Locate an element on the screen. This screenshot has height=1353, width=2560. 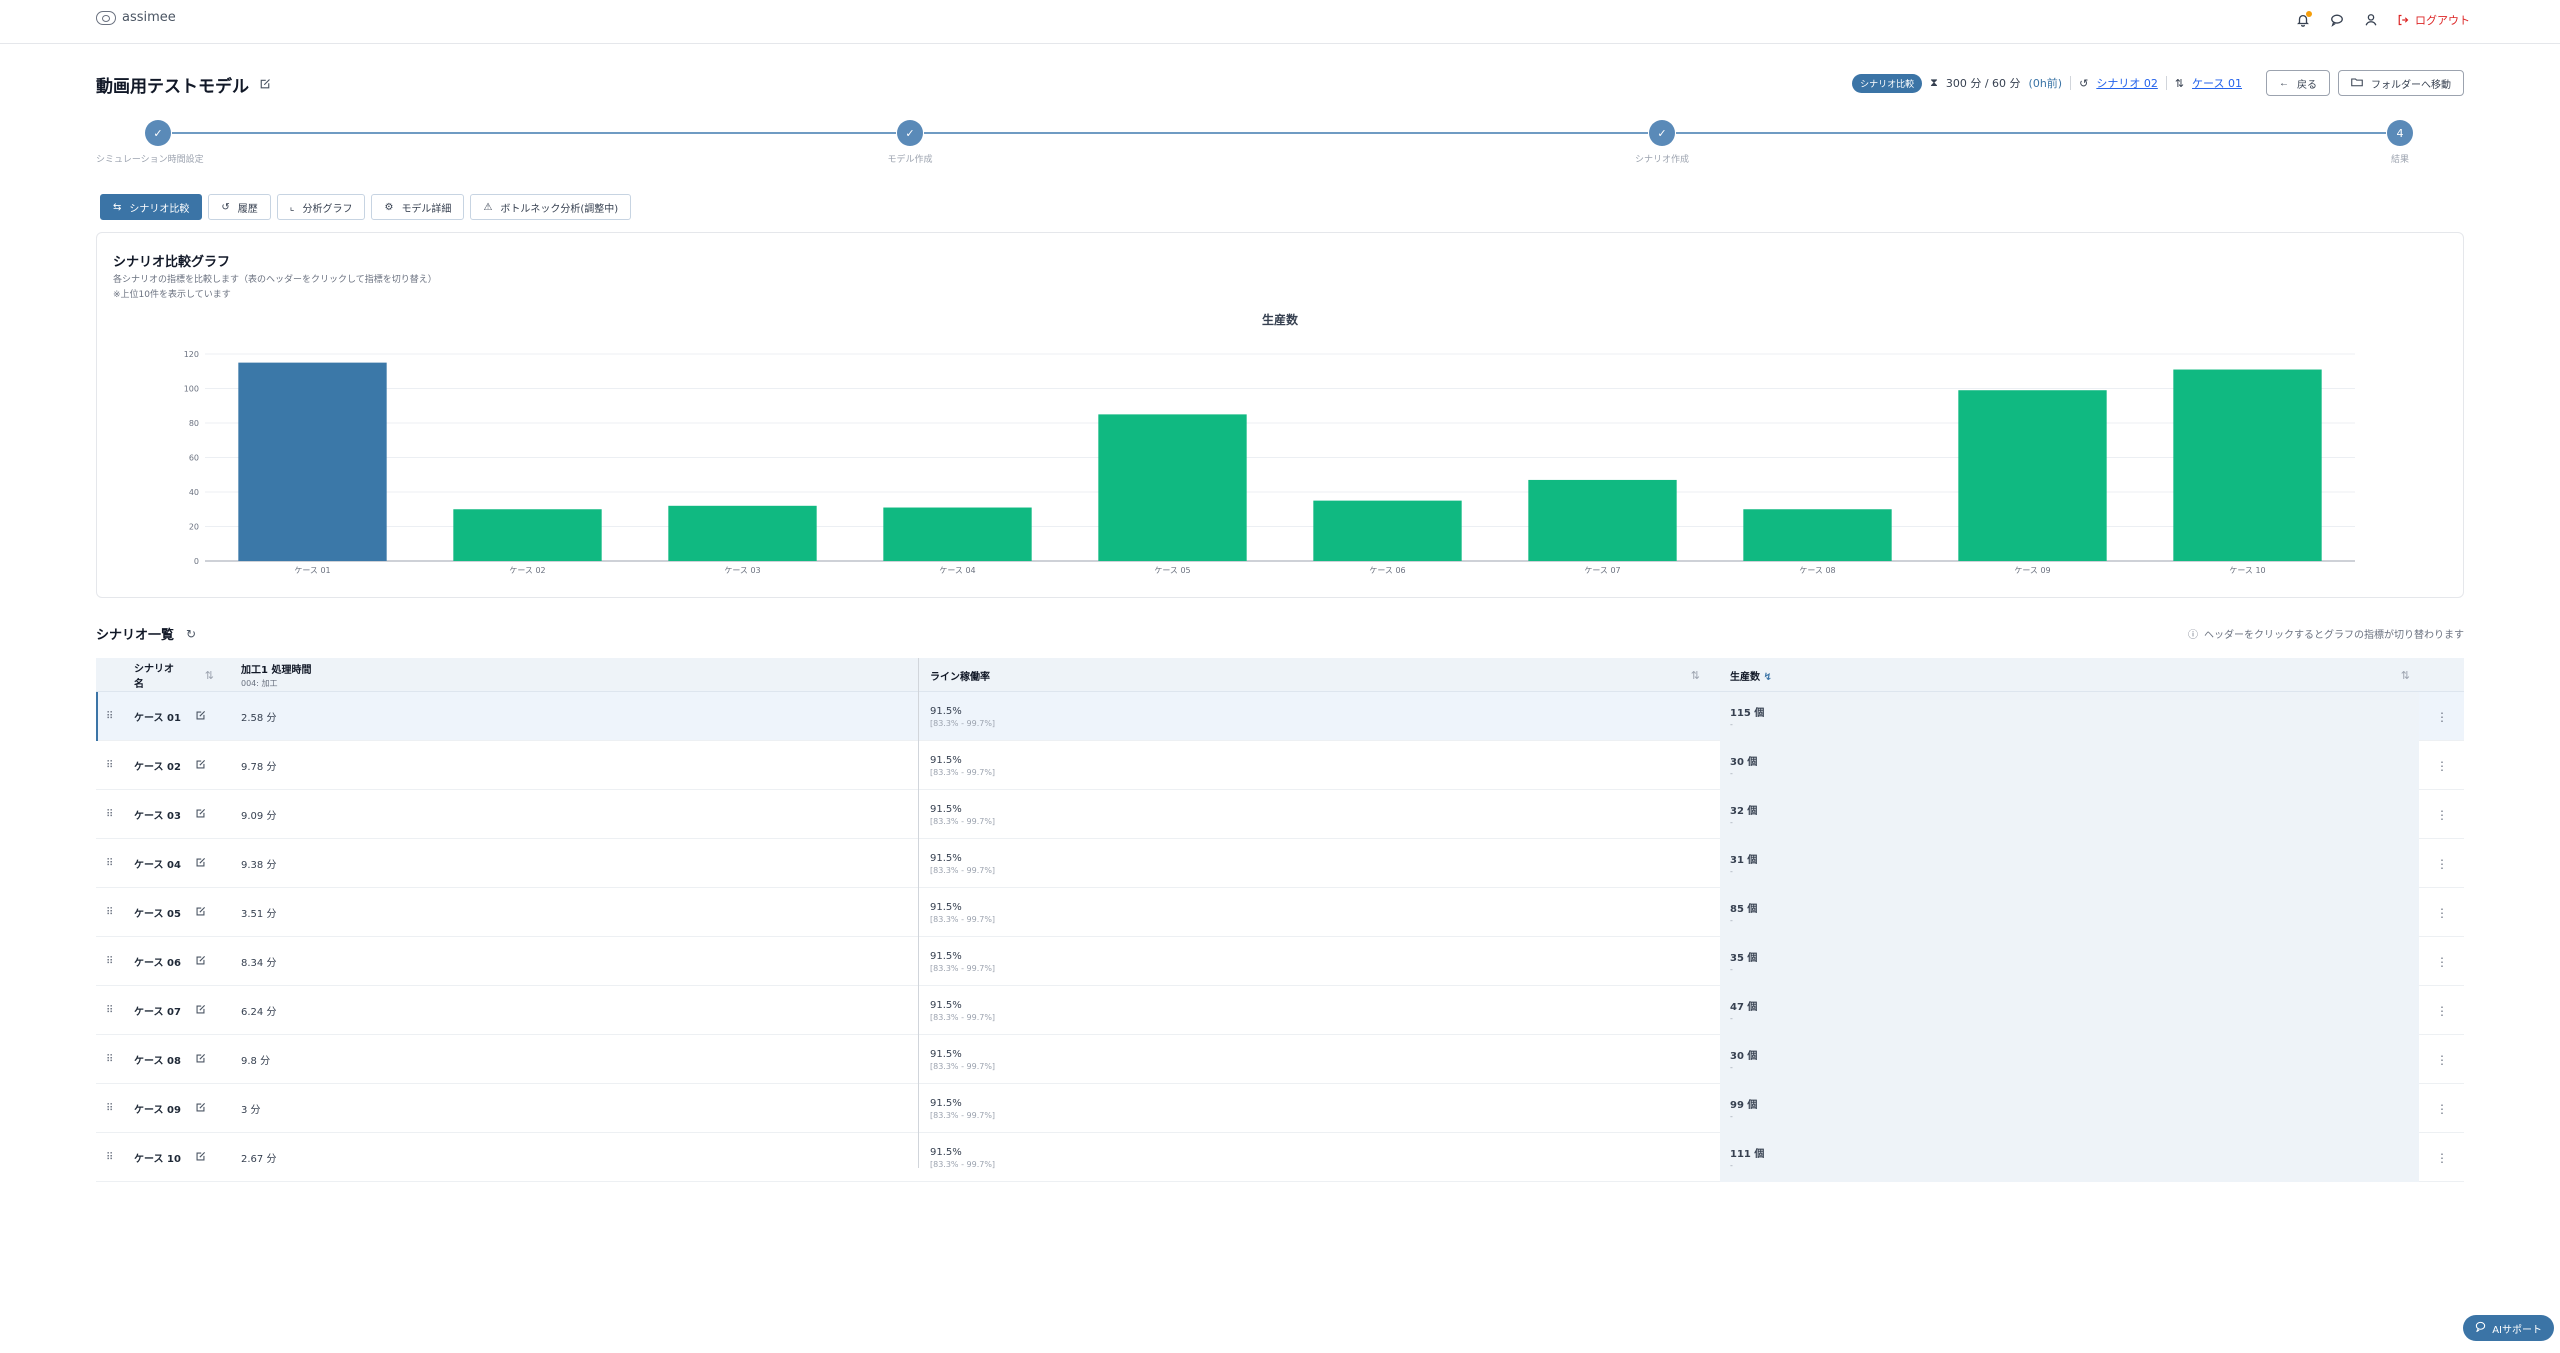
scenario-name-cell: ケース 01 is located at coordinates (170, 716).